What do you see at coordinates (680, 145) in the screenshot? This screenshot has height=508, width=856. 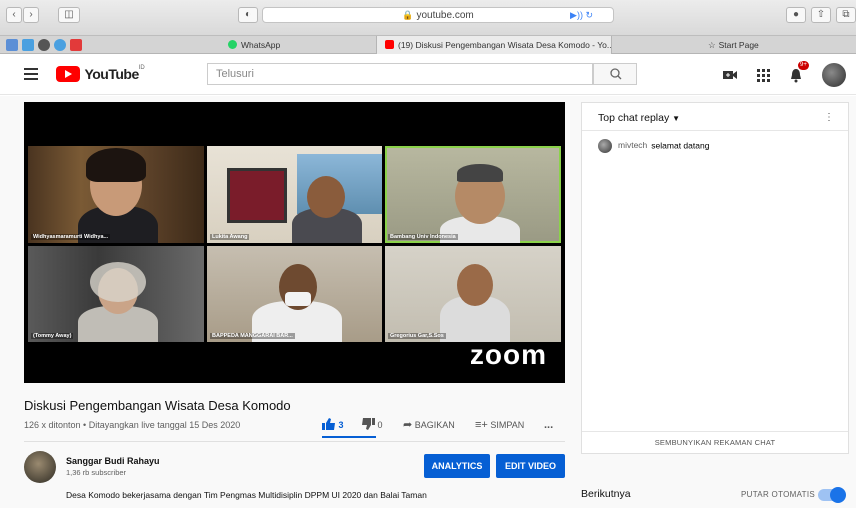 I see `chat-text: selamat datang` at bounding box center [680, 145].